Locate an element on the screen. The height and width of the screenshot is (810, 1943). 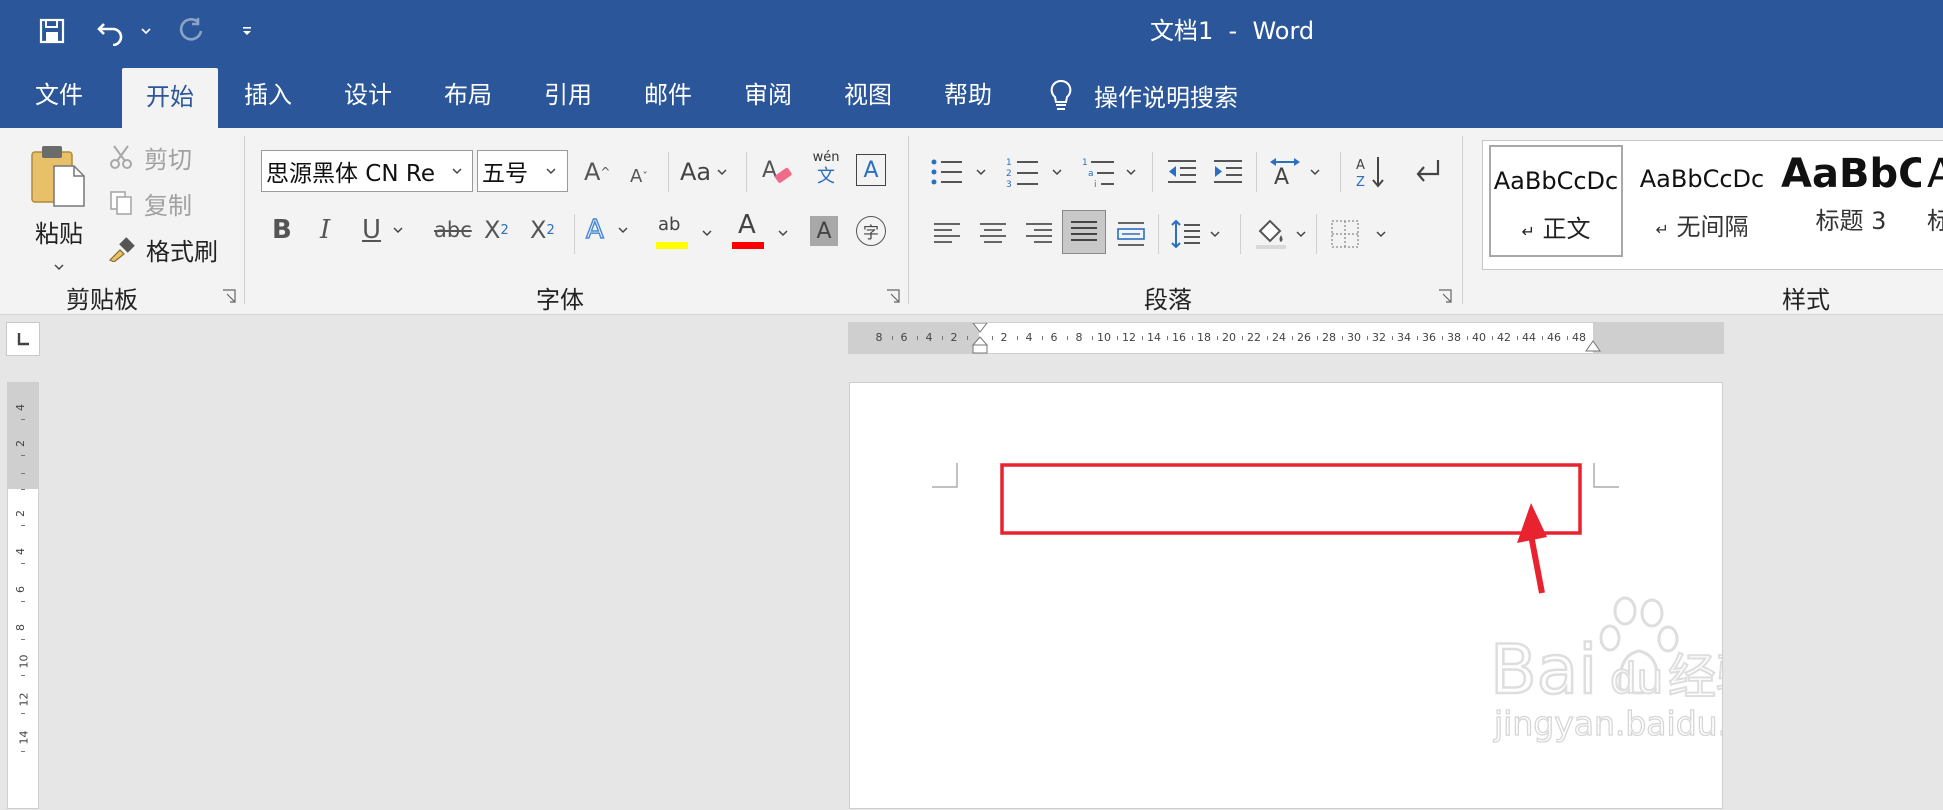
ruler-number: 18 is located at coordinates (1204, 337).